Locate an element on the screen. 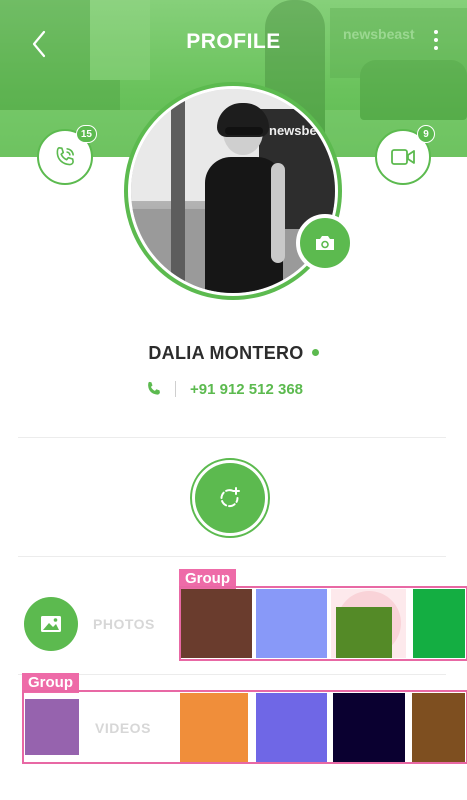 The image size is (467, 800). profile-name-row: DALIA MONTERO is located at coordinates (233, 353).